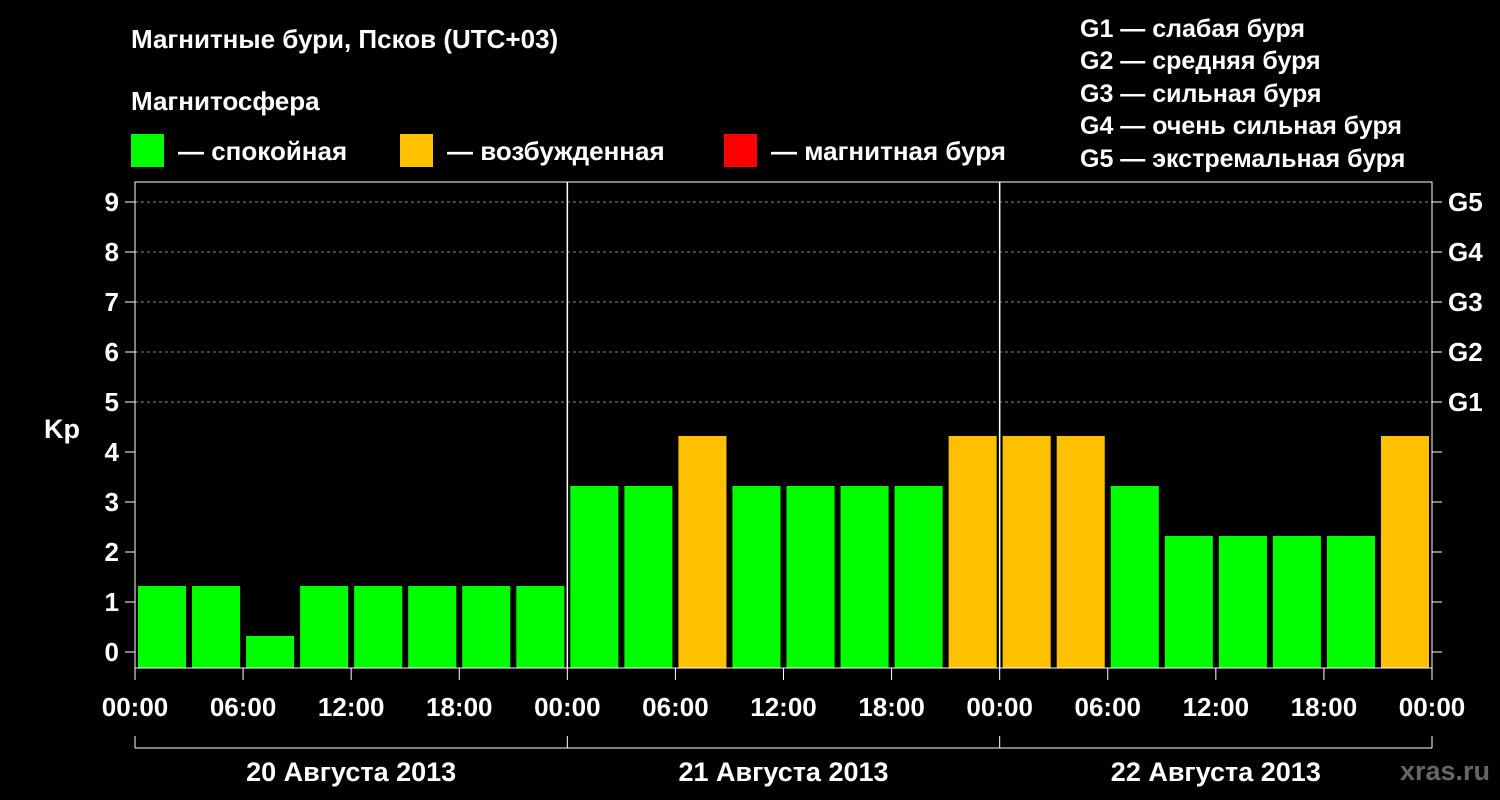 The width and height of the screenshot is (1500, 800). I want to click on day-label: 21 Августа 2013, so click(783, 772).